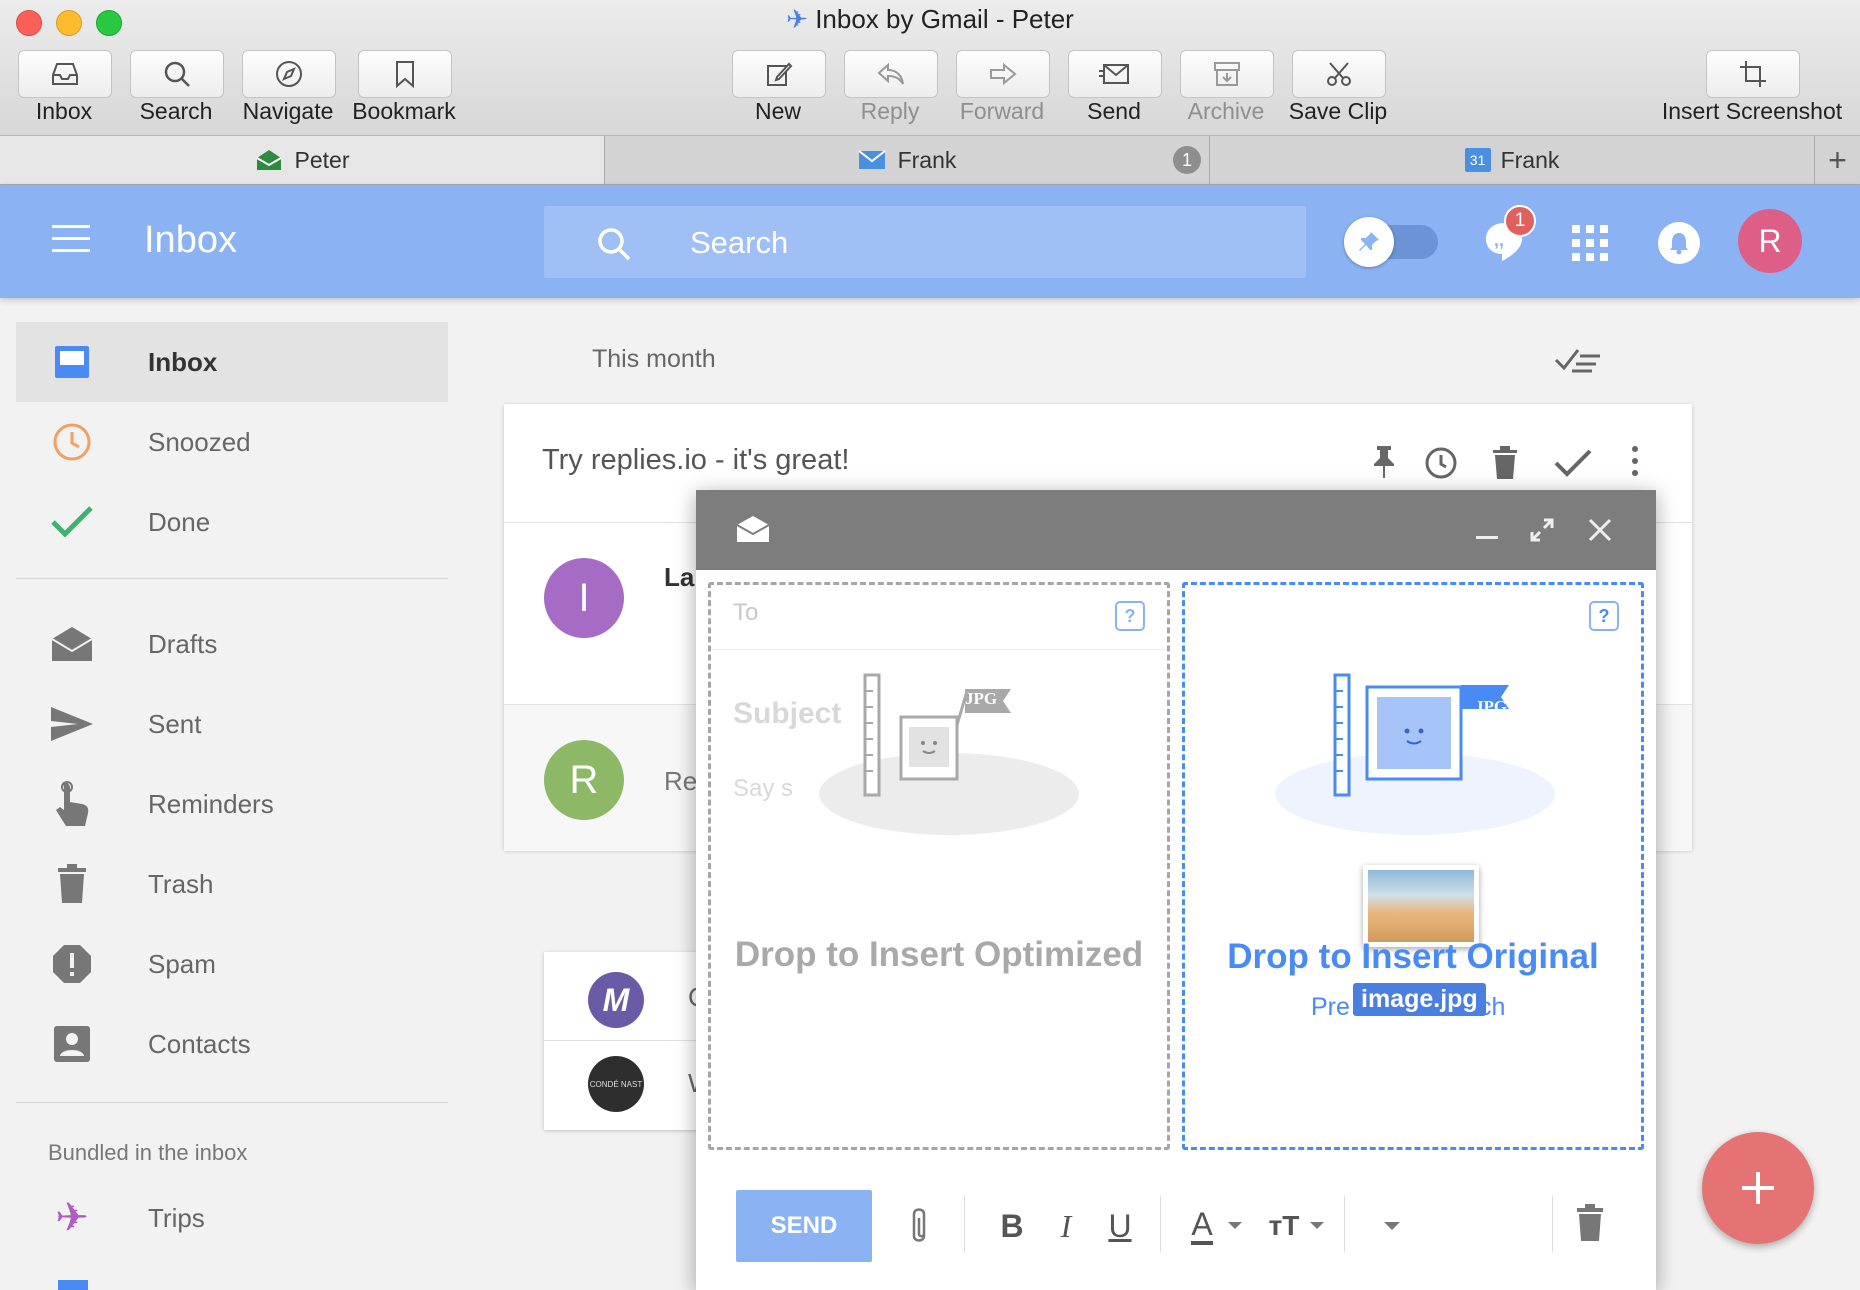 The width and height of the screenshot is (1860, 1290). What do you see at coordinates (779, 74) in the screenshot?
I see `new-toolbar-button` at bounding box center [779, 74].